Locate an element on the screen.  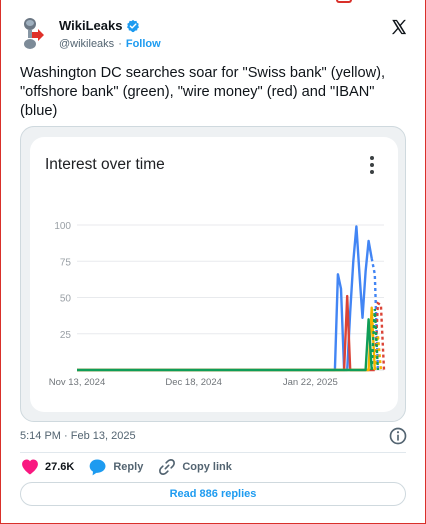
avatar is located at coordinates (38, 34).